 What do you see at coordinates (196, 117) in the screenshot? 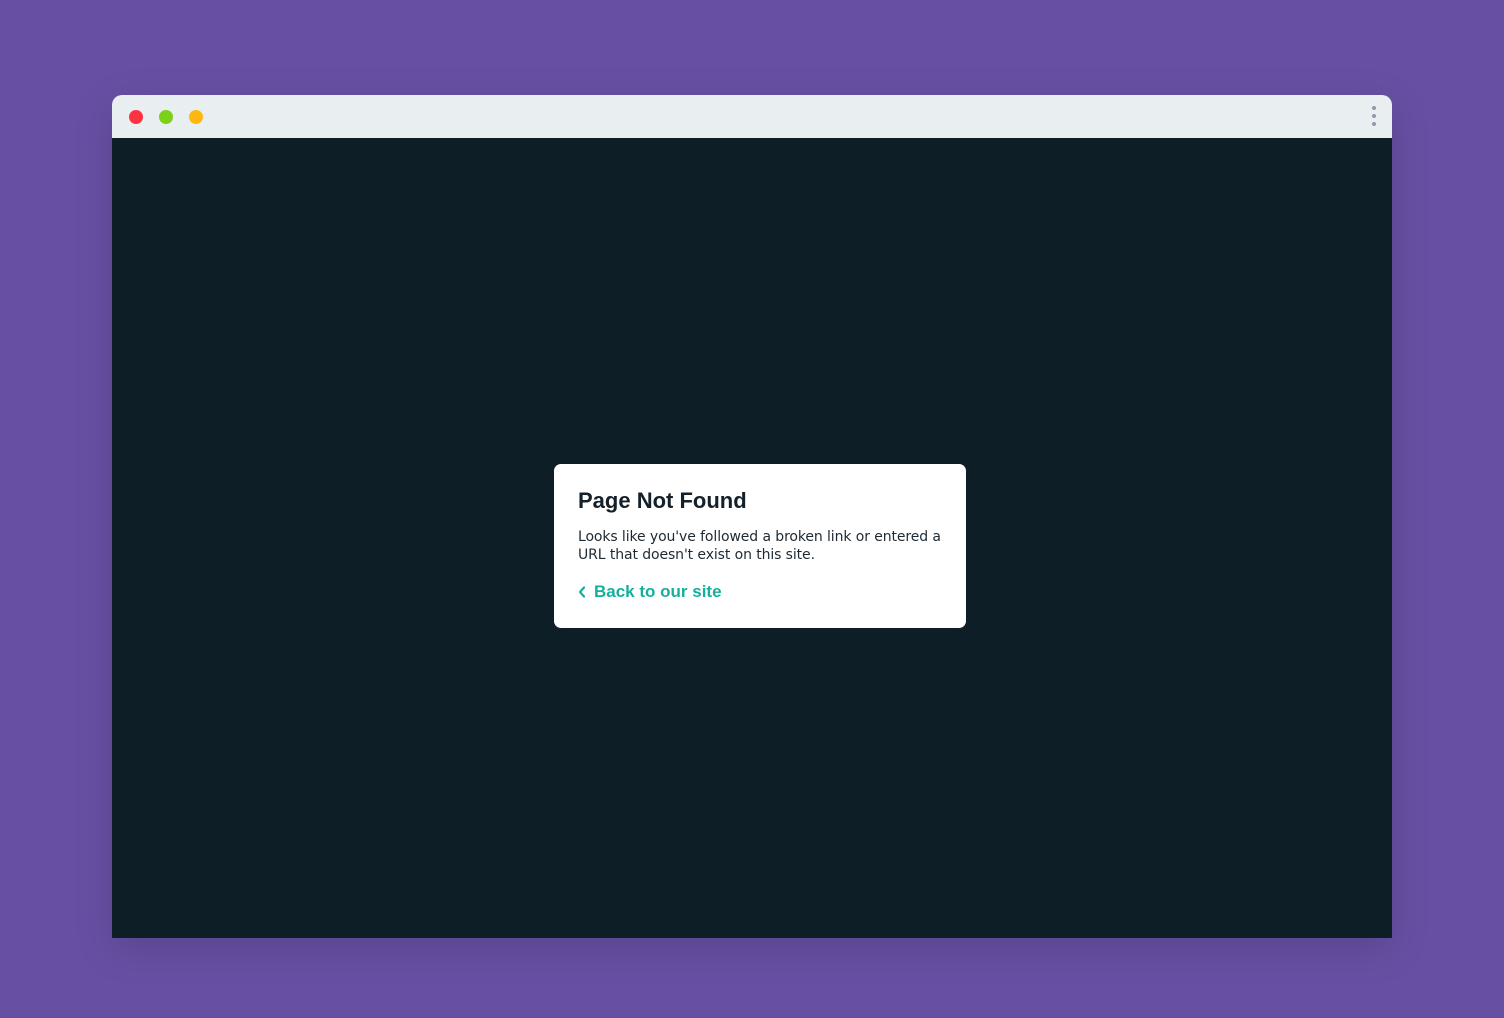
I see `minimize-window-button` at bounding box center [196, 117].